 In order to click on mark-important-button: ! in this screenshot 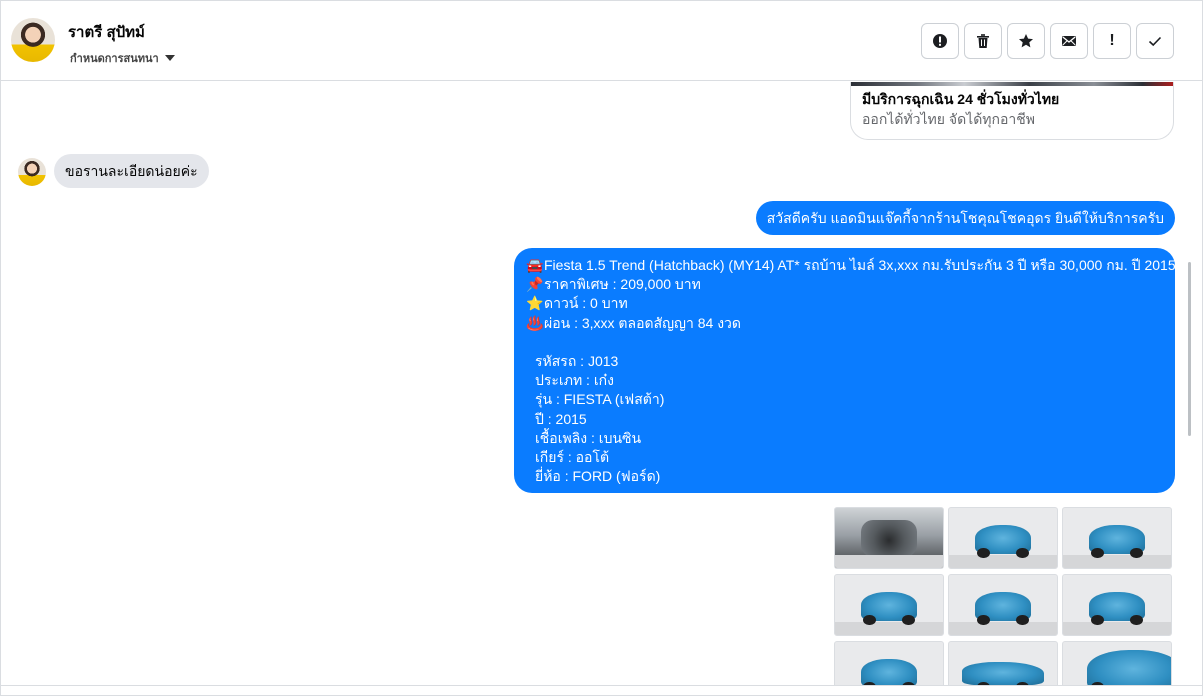, I will do `click(1112, 41)`.